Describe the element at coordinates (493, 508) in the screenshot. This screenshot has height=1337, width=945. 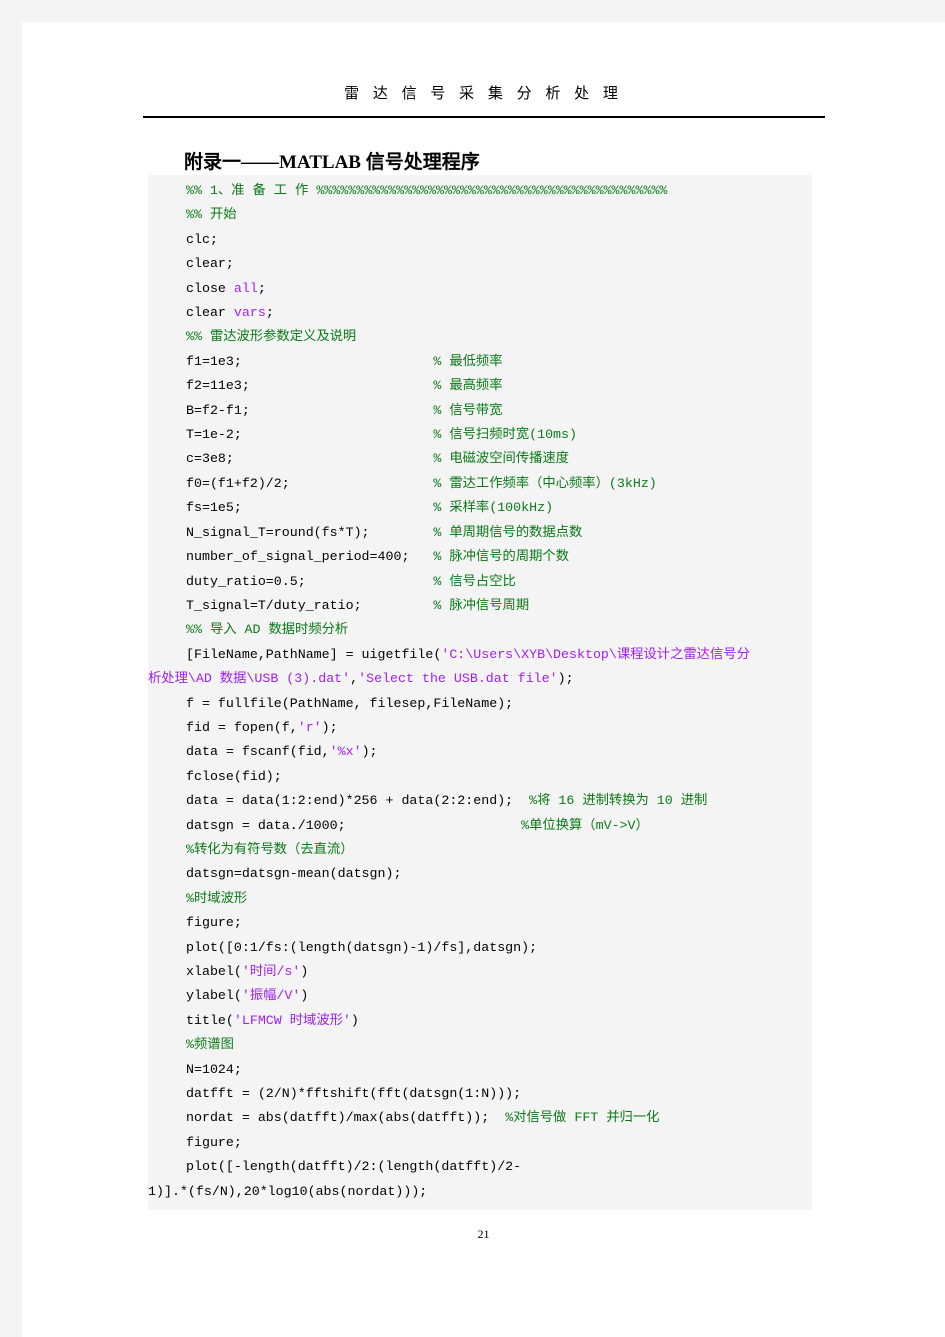
I see `code-segment-comment: % 采样率(100kHz)` at that location.